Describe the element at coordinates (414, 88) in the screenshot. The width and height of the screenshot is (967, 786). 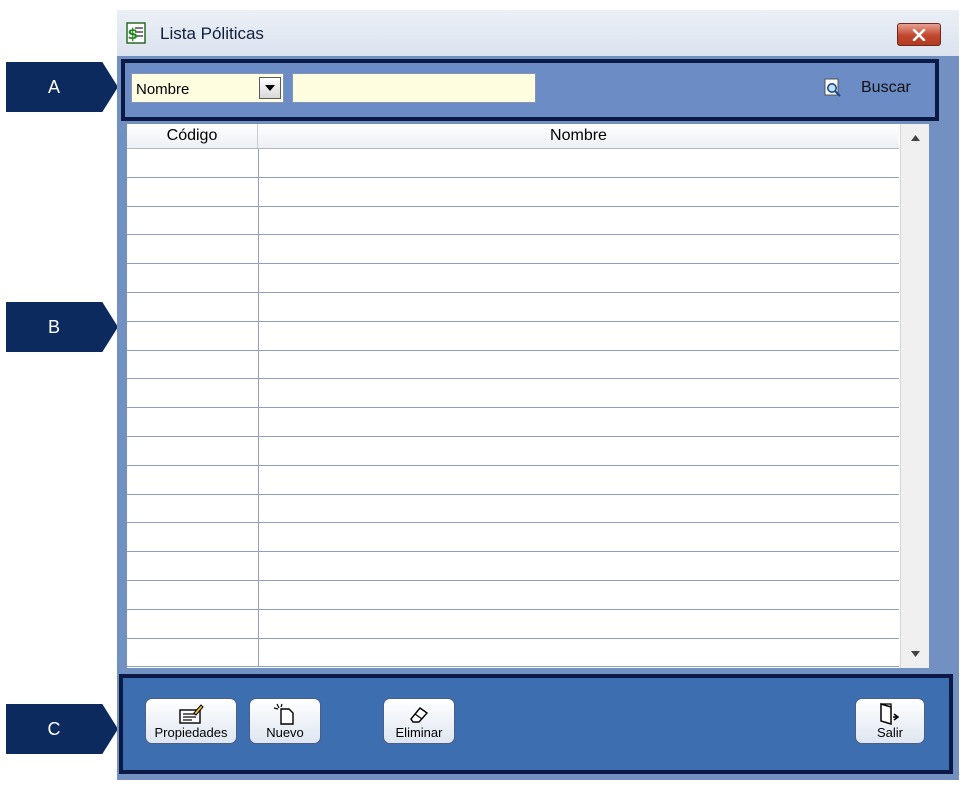
I see `search-input` at that location.